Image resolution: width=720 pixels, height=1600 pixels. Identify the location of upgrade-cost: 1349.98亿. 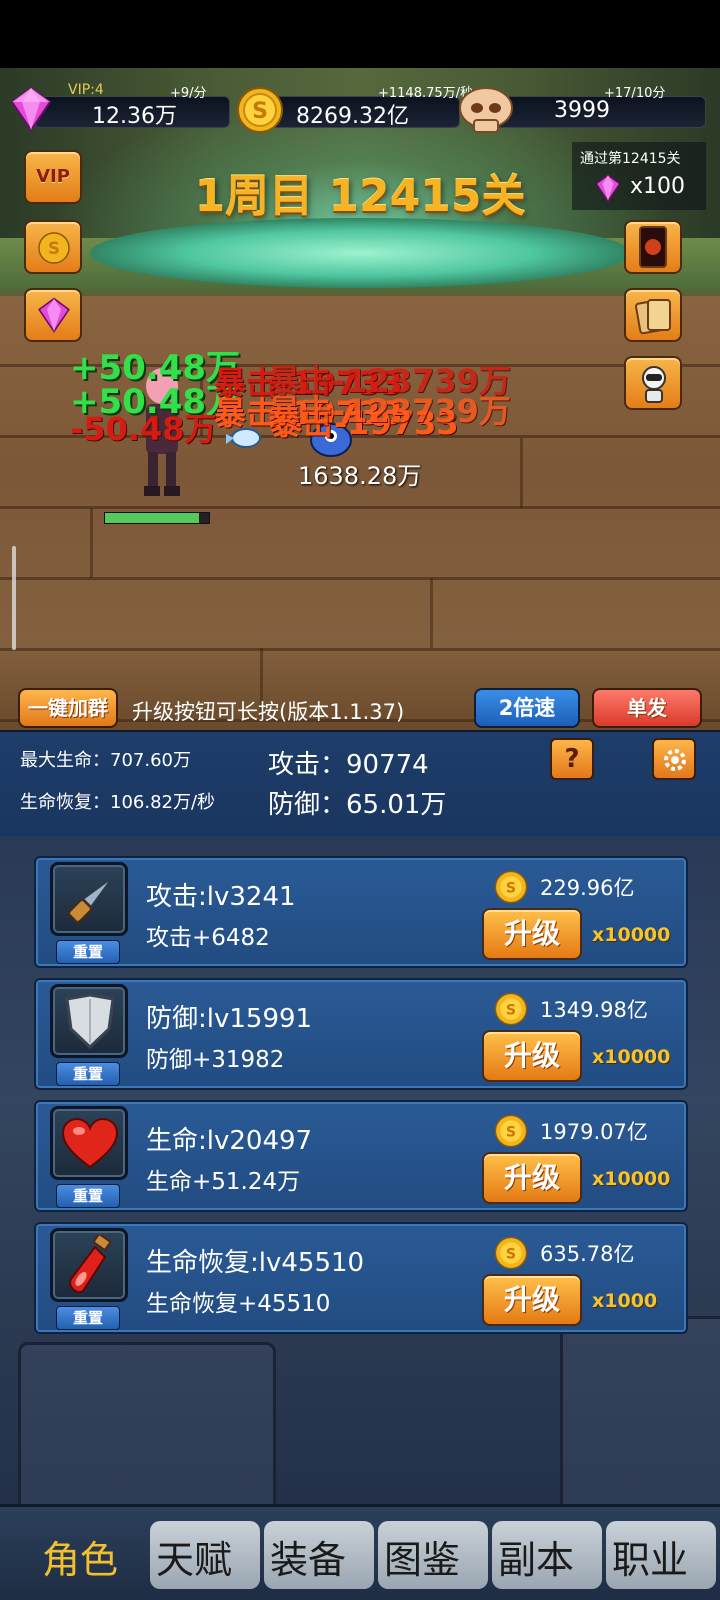
(594, 1010).